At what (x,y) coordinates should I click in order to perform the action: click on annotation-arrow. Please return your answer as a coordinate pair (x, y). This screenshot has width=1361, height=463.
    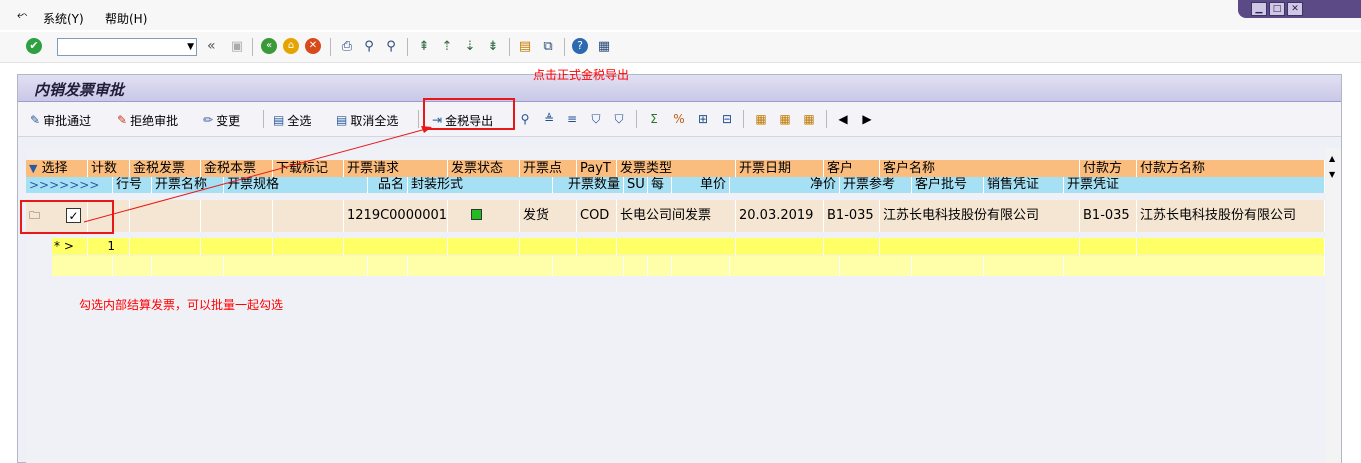
    Looking at the image, I should click on (257, 174).